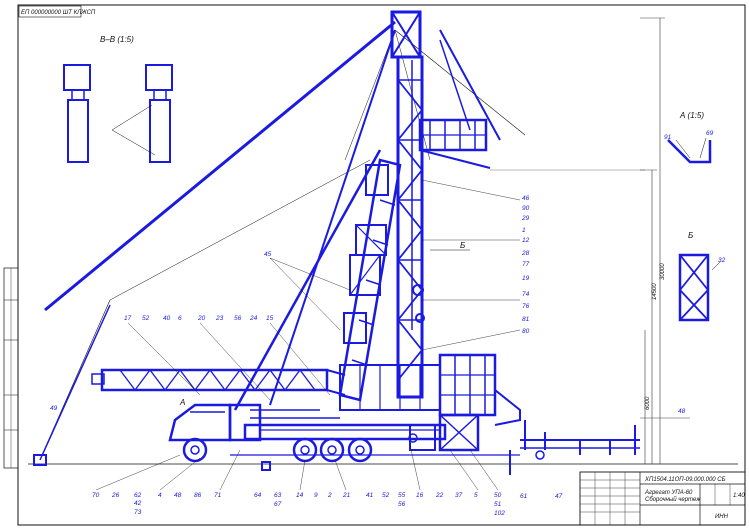 This screenshot has height=532, width=749. Describe the element at coordinates (152, 462) in the screenshot. I see `ground-anchors` at that location.